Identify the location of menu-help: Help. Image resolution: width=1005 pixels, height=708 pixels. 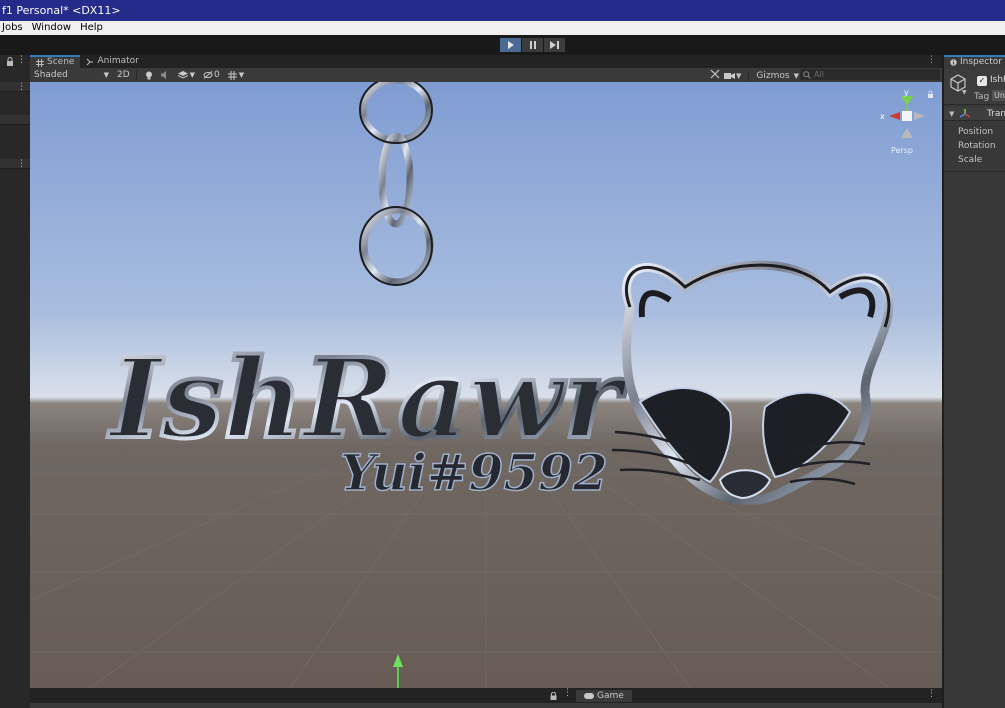
(93, 28).